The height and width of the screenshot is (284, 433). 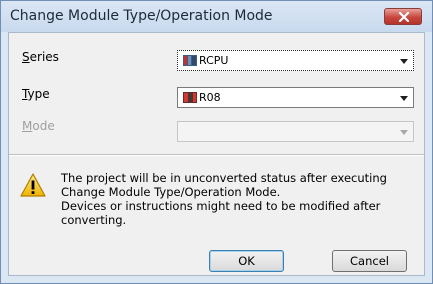 What do you see at coordinates (94, 220) in the screenshot?
I see `message-line-4: converting.` at bounding box center [94, 220].